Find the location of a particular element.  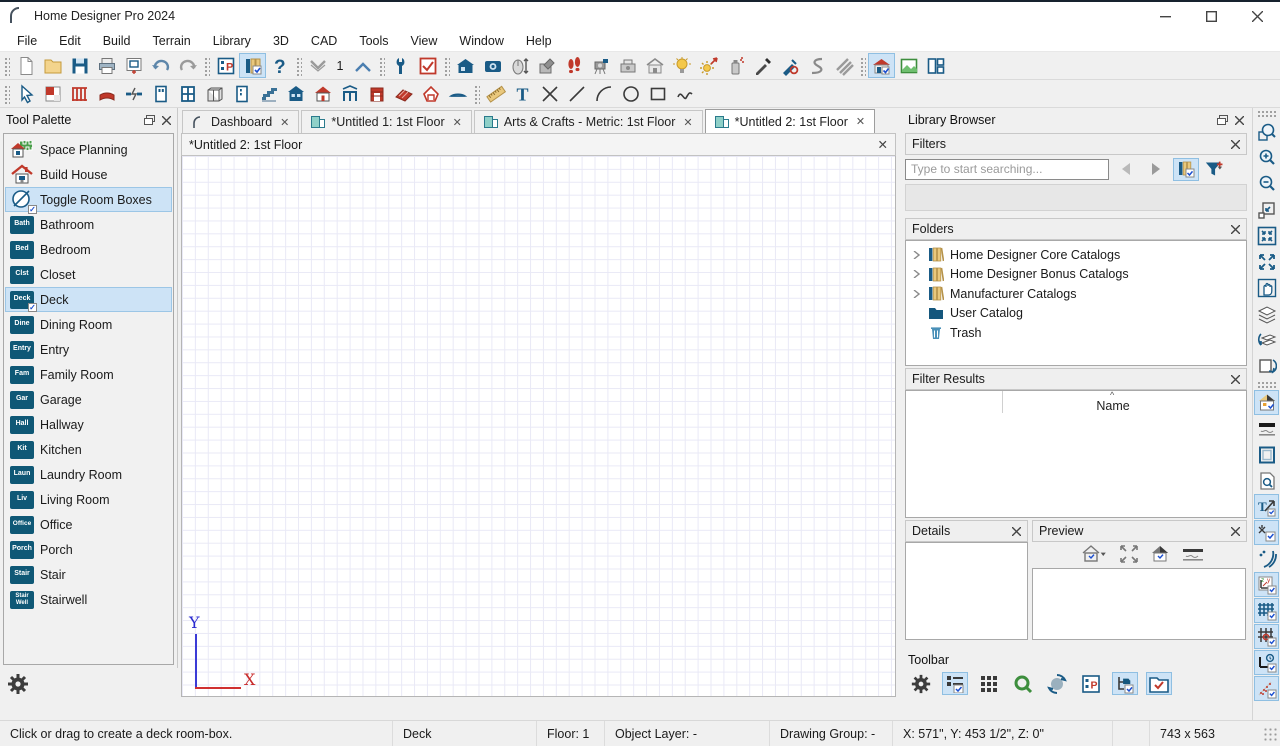

grid-snaps-icon is located at coordinates (1266, 636).